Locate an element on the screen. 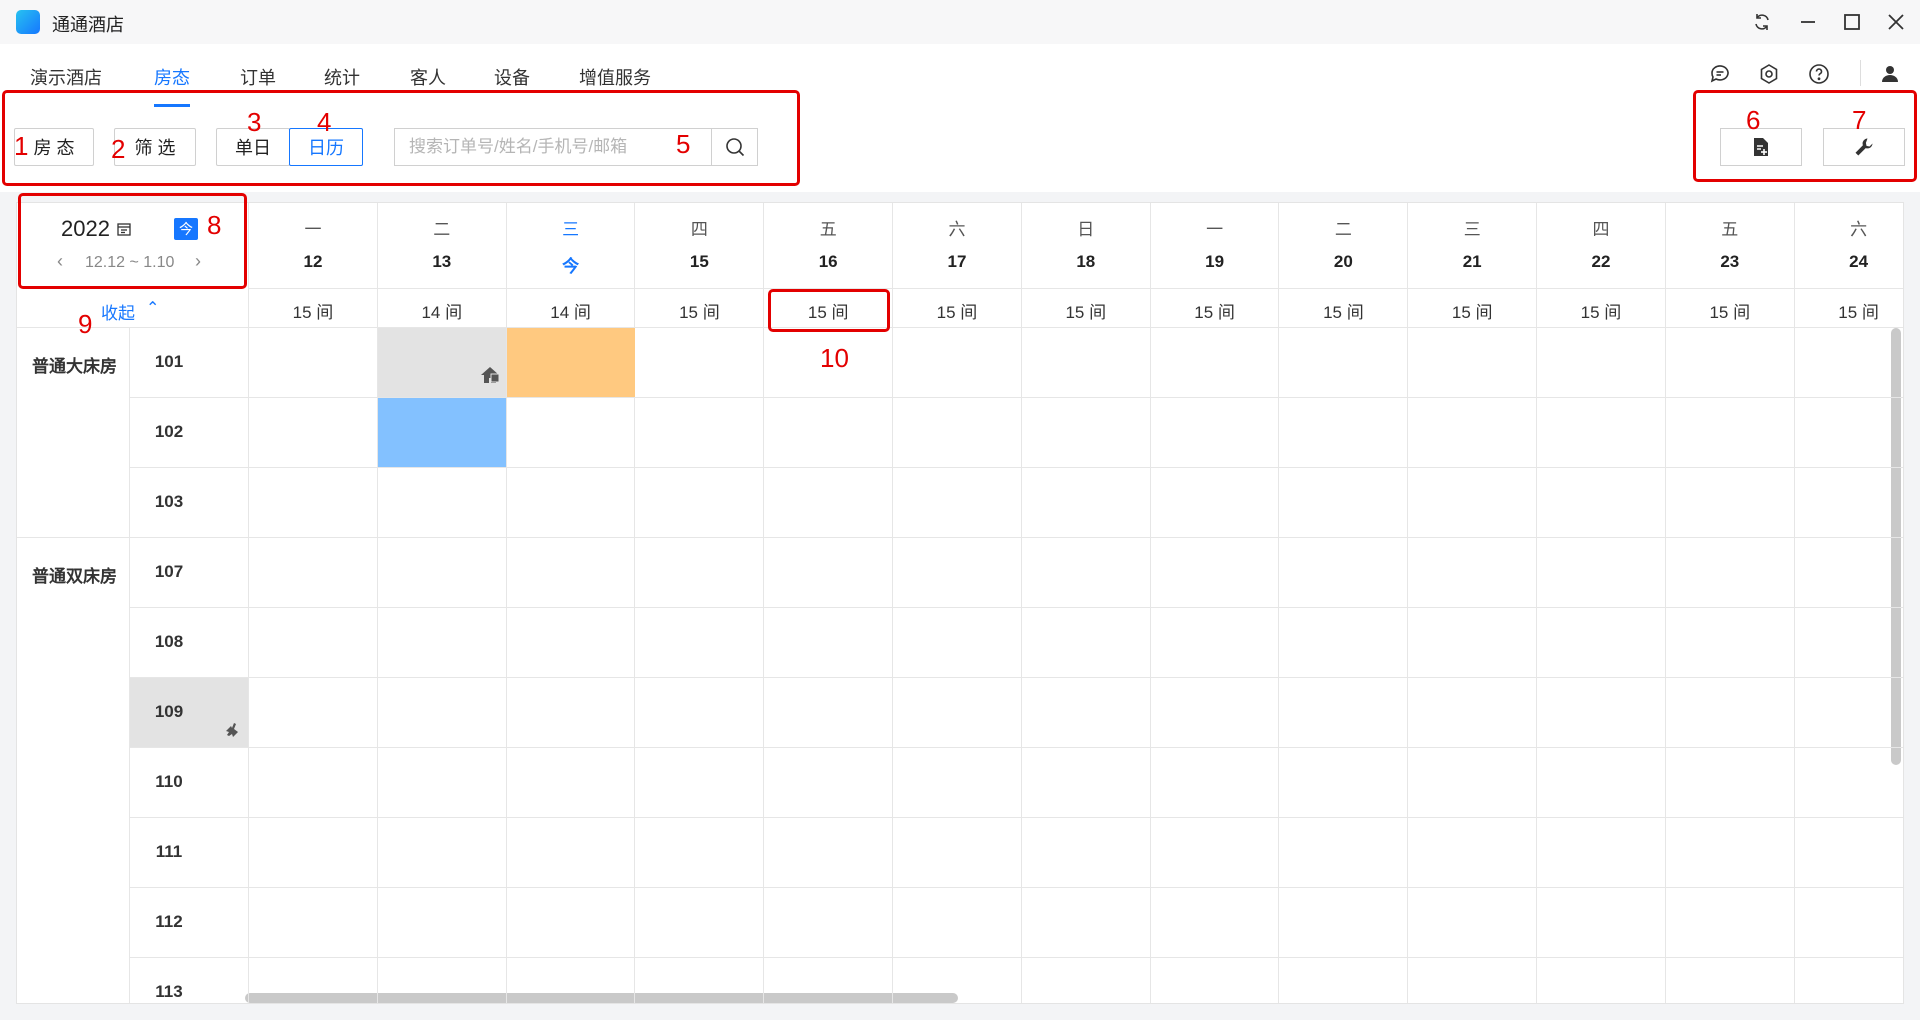 The height and width of the screenshot is (1020, 1920). title-bar: 通通酒店 is located at coordinates (960, 22).